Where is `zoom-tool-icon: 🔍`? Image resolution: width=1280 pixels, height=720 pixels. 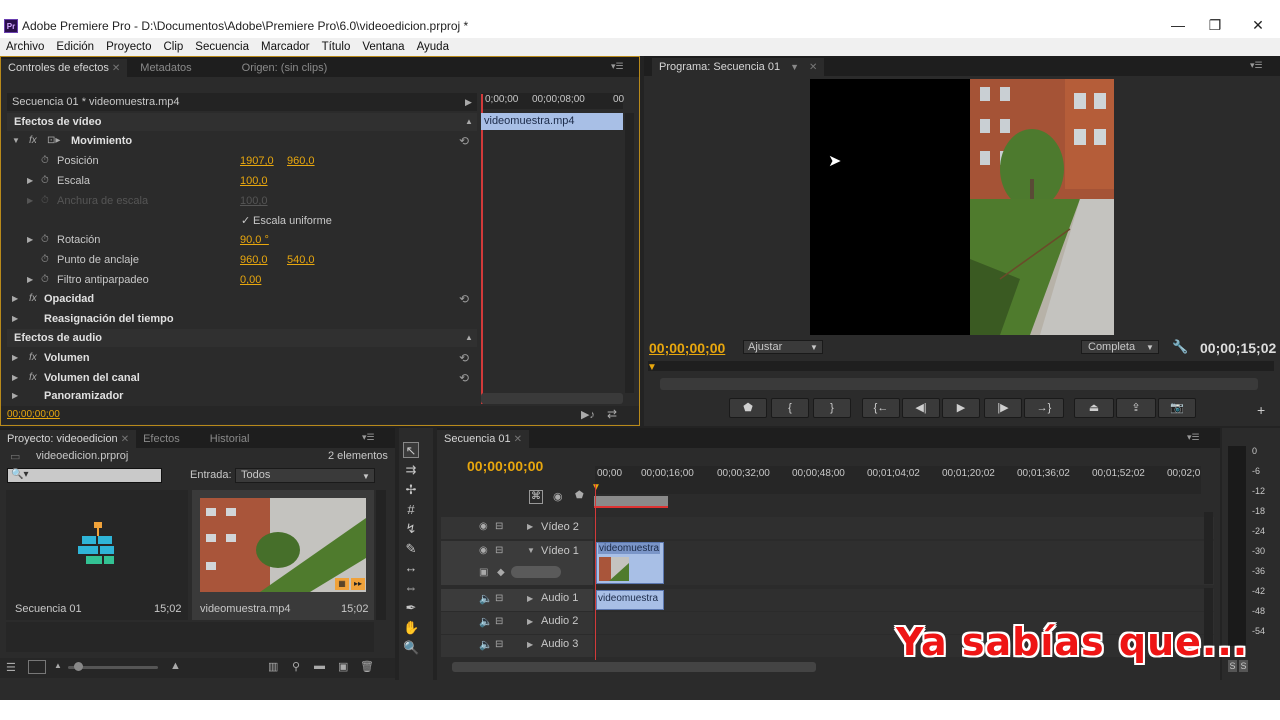 zoom-tool-icon: 🔍 is located at coordinates (411, 648).